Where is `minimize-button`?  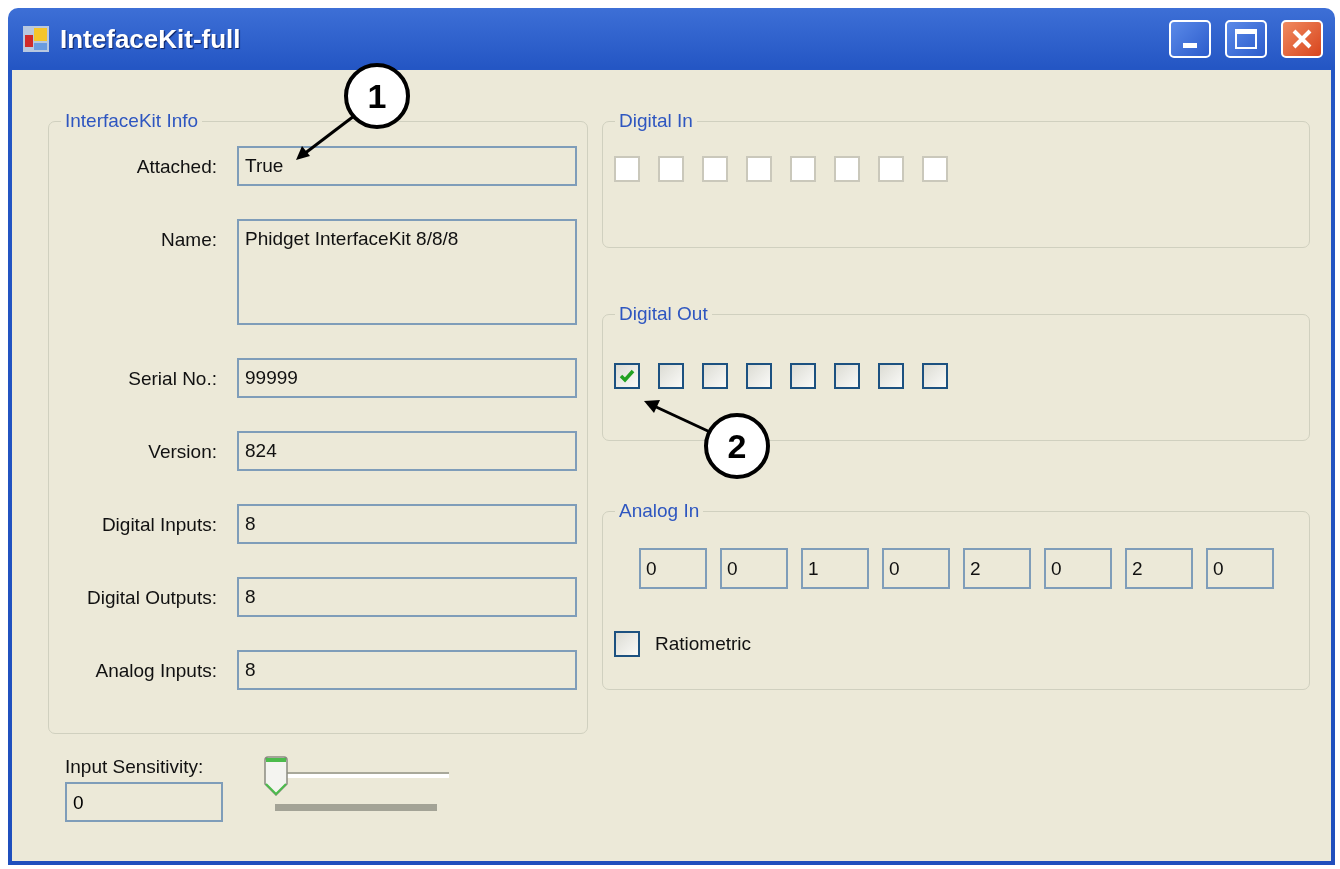
minimize-button is located at coordinates (1190, 39).